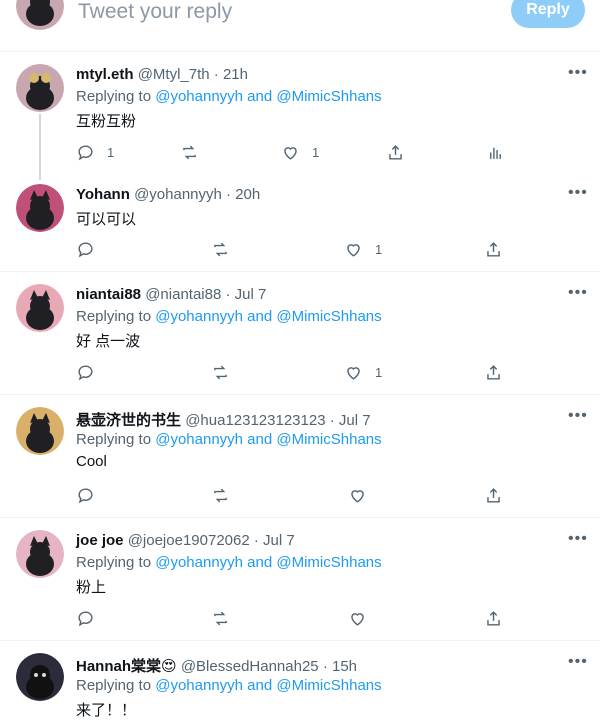  Describe the element at coordinates (126, 666) in the screenshot. I see `display-name: Hannah棠棠😍` at that location.